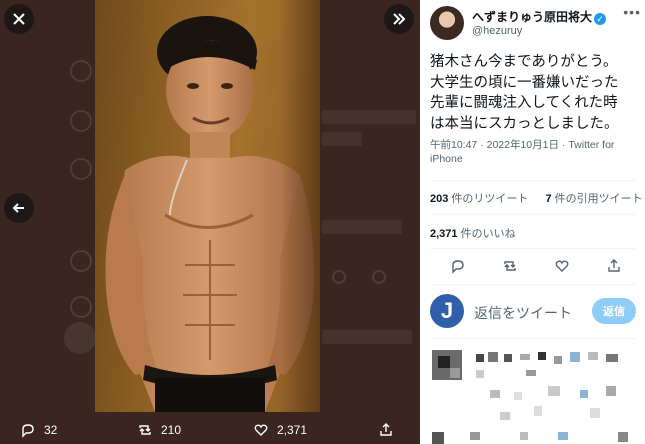  I want to click on tweet-action-bar, so click(532, 266).